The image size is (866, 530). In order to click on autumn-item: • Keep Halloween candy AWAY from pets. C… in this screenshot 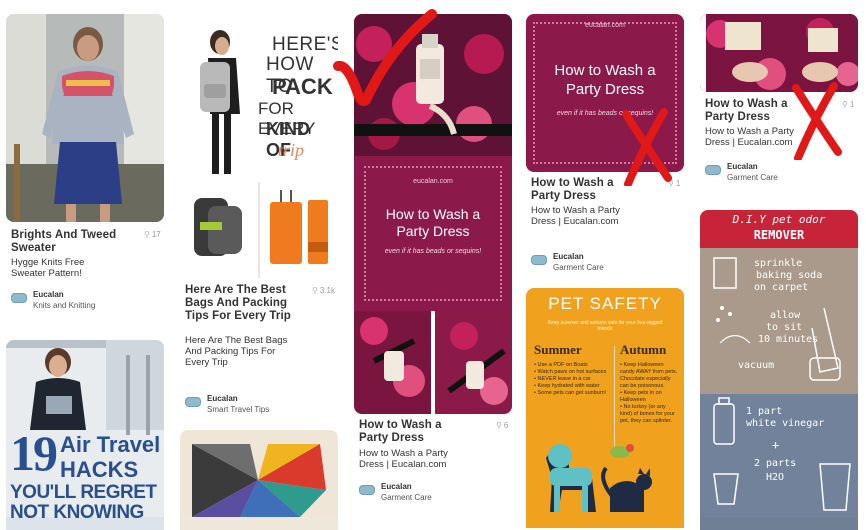, I will do `click(649, 375)`.